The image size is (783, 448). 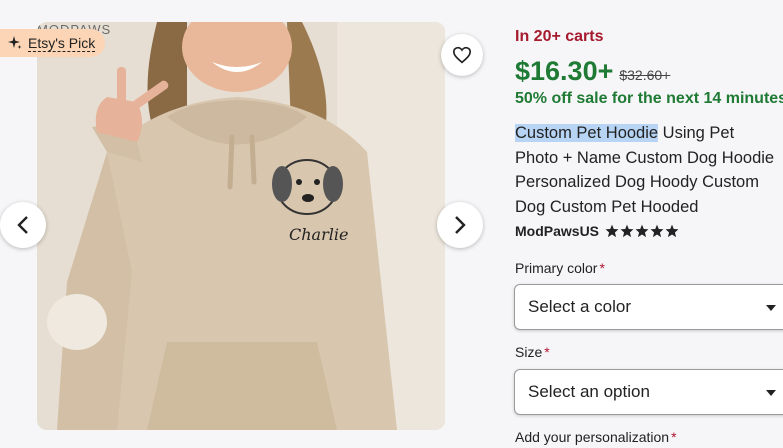 What do you see at coordinates (587, 133) in the screenshot?
I see `title-highlight: Custom Pet Hoodie` at bounding box center [587, 133].